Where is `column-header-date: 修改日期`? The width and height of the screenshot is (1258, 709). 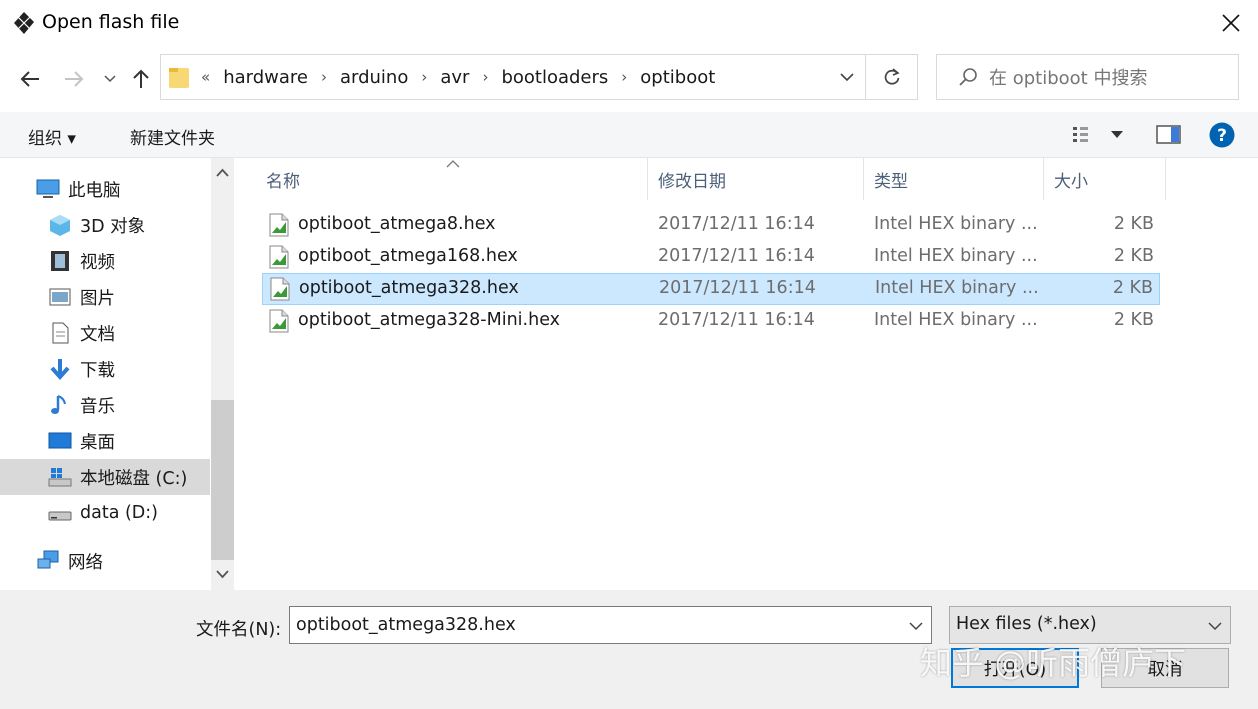
column-header-date: 修改日期 is located at coordinates (756, 179).